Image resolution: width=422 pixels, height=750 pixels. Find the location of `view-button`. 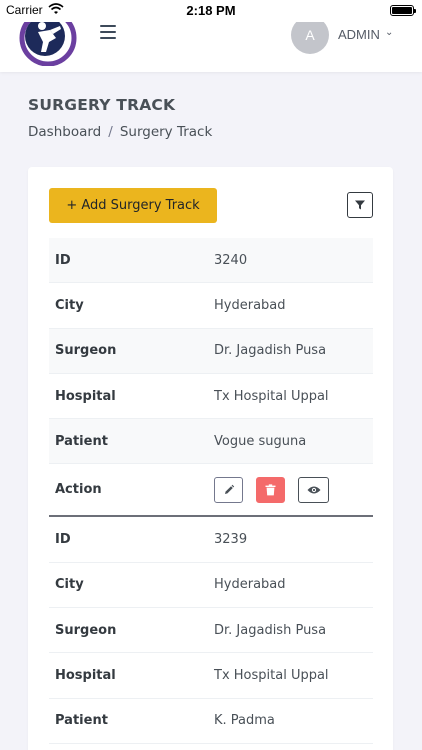

view-button is located at coordinates (313, 489).